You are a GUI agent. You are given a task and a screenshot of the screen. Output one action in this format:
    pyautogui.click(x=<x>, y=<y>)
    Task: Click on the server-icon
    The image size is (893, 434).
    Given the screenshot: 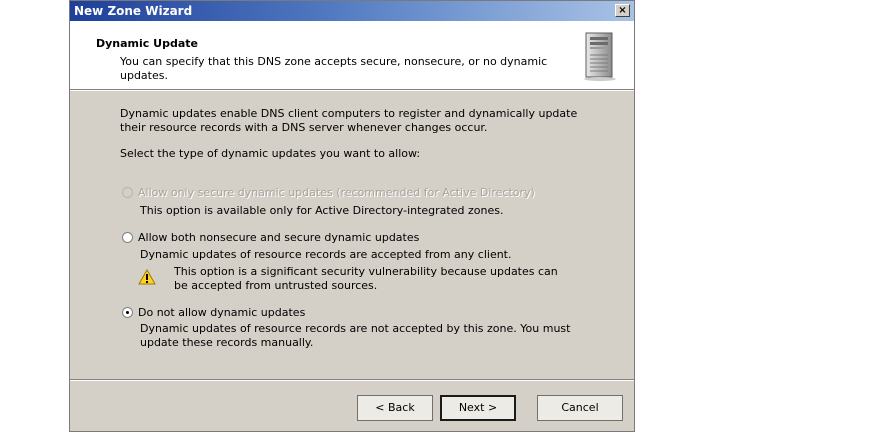 What is the action you would take?
    pyautogui.click(x=600, y=56)
    